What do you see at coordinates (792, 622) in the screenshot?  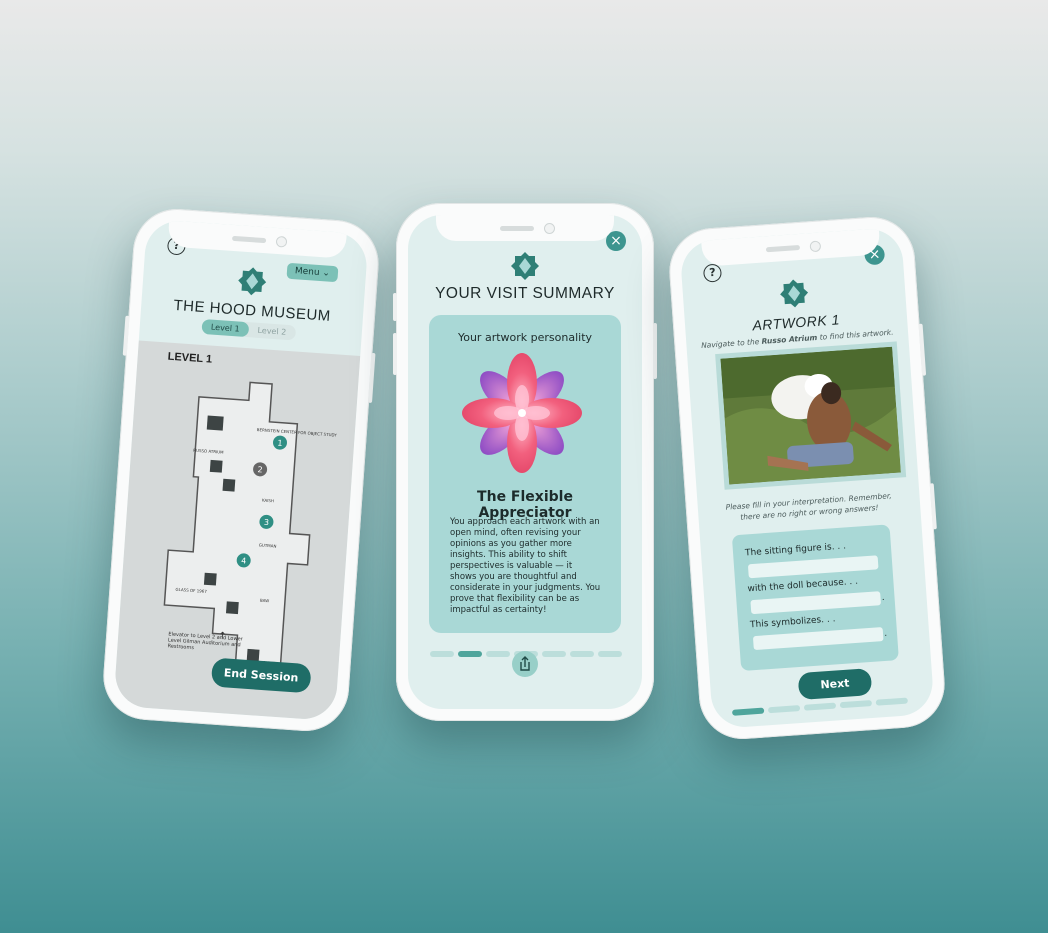 I see `question-label: This symbolizes. . .` at bounding box center [792, 622].